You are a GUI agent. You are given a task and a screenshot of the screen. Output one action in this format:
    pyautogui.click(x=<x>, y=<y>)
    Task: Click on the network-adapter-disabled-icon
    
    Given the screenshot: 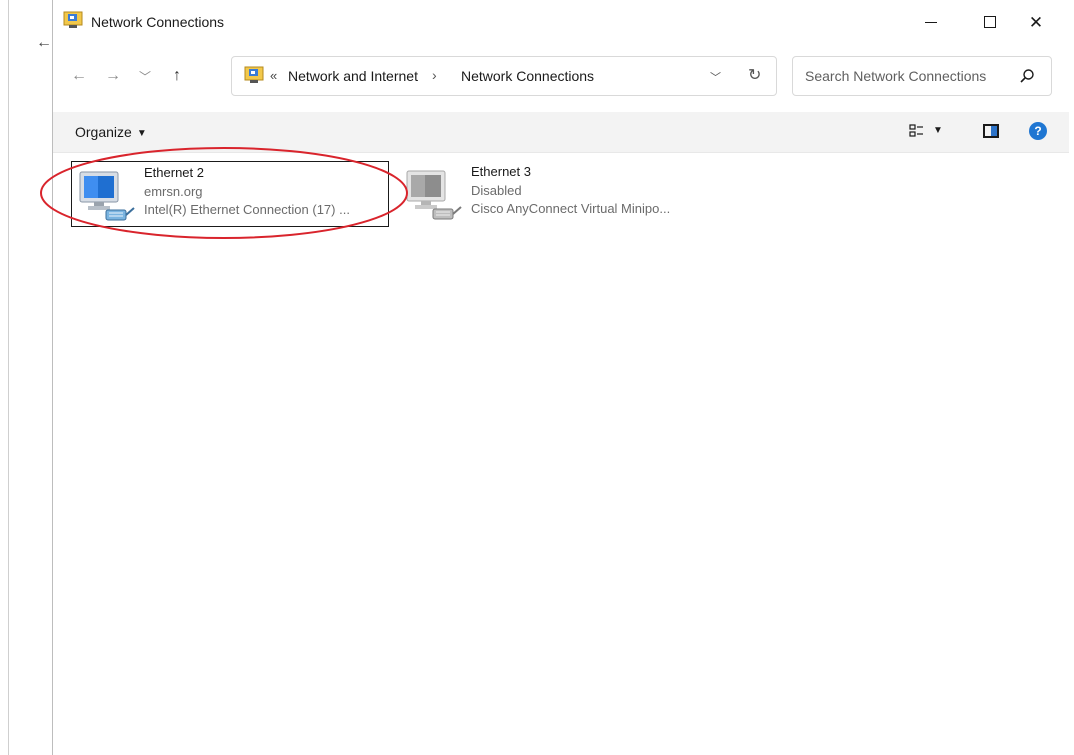 What is the action you would take?
    pyautogui.click(x=434, y=195)
    